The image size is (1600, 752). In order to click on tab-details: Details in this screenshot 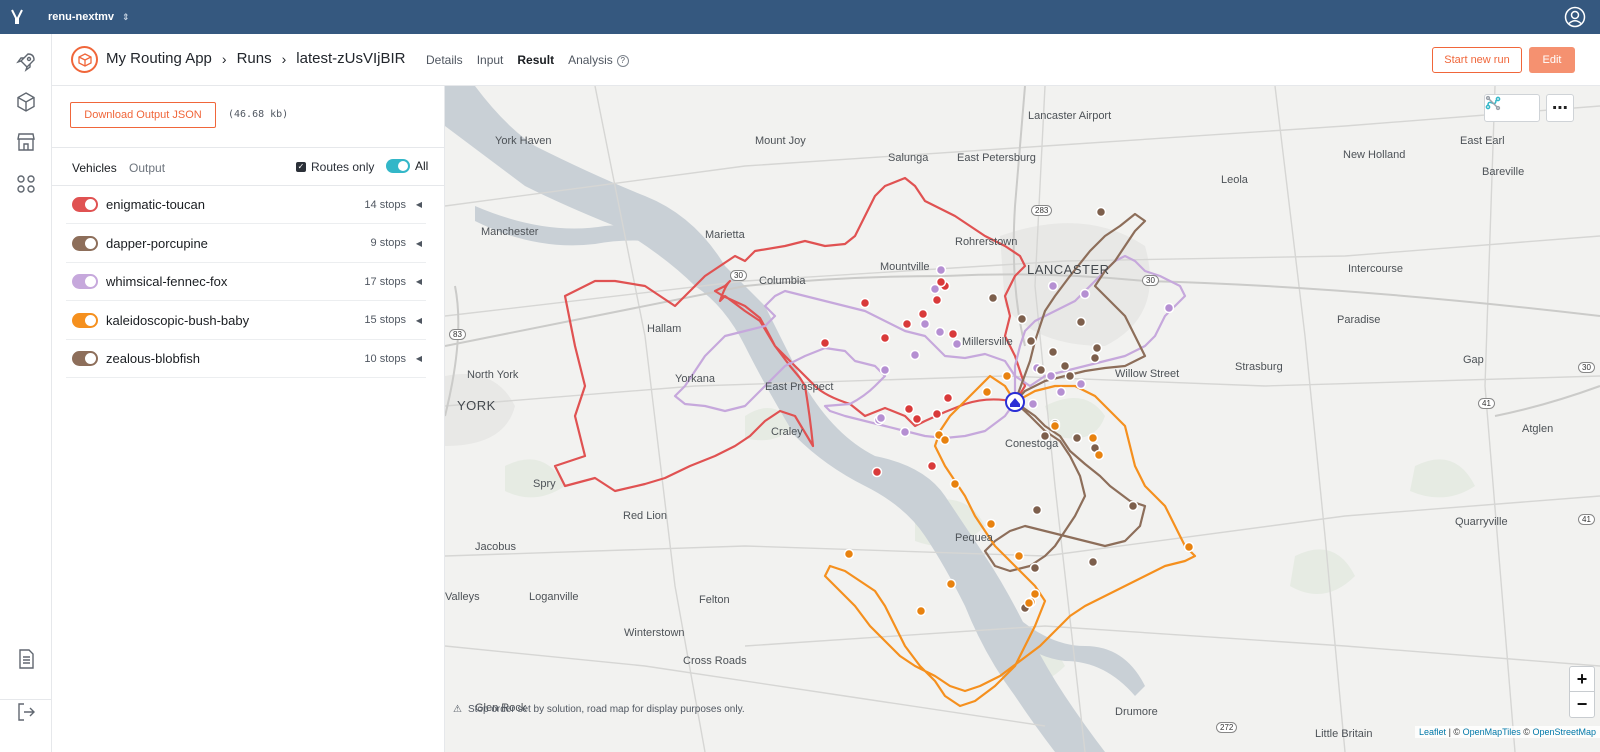, I will do `click(444, 60)`.